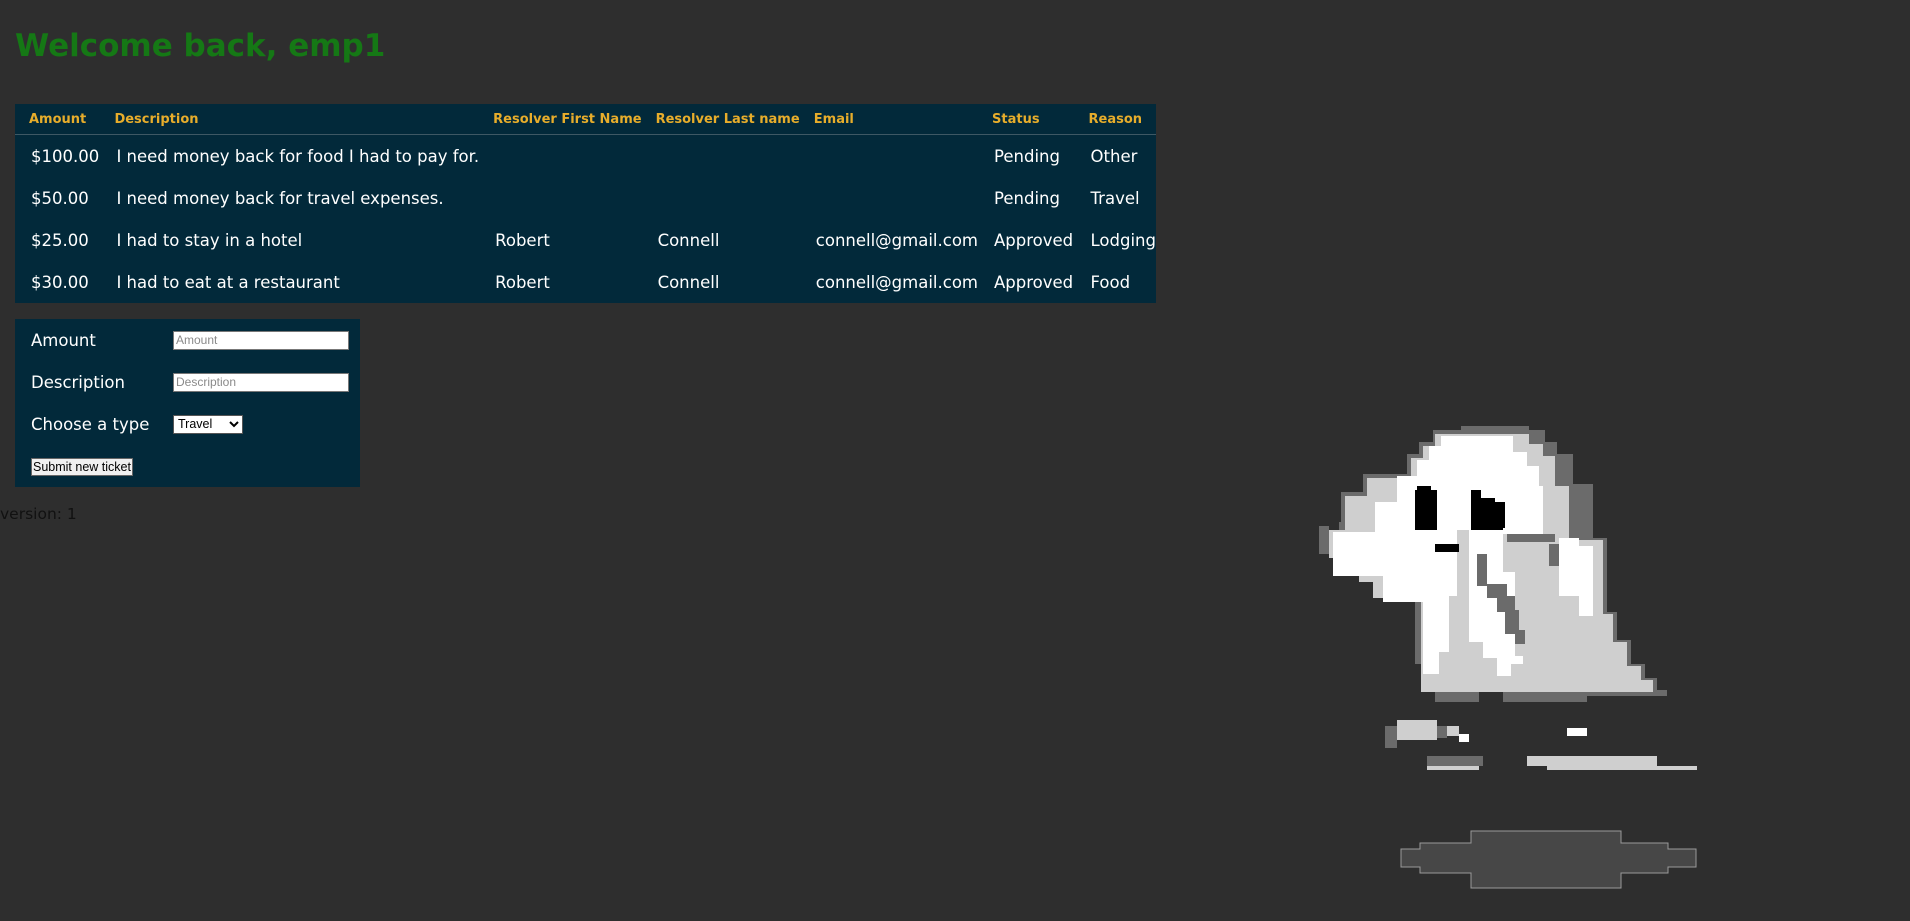 The width and height of the screenshot is (1910, 921). I want to click on amount-label: Amount, so click(63, 340).